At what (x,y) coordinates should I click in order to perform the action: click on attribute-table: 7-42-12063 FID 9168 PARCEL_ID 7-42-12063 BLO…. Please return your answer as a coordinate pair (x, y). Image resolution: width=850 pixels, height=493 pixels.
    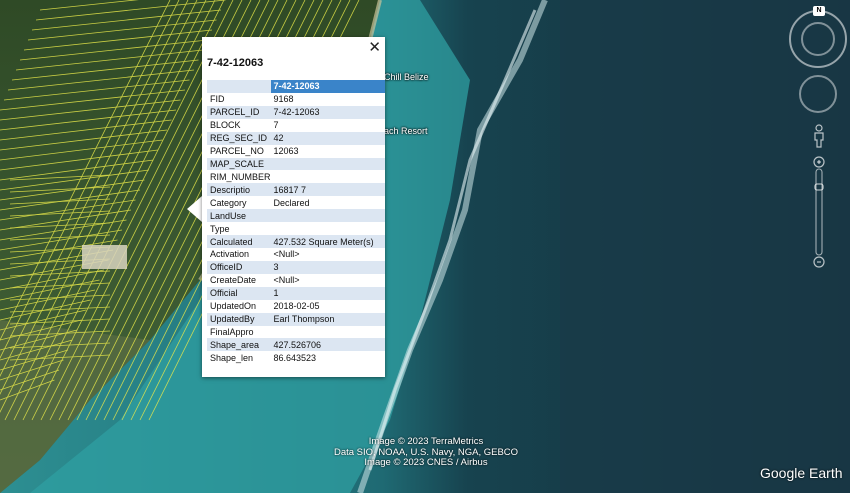
    Looking at the image, I should click on (296, 222).